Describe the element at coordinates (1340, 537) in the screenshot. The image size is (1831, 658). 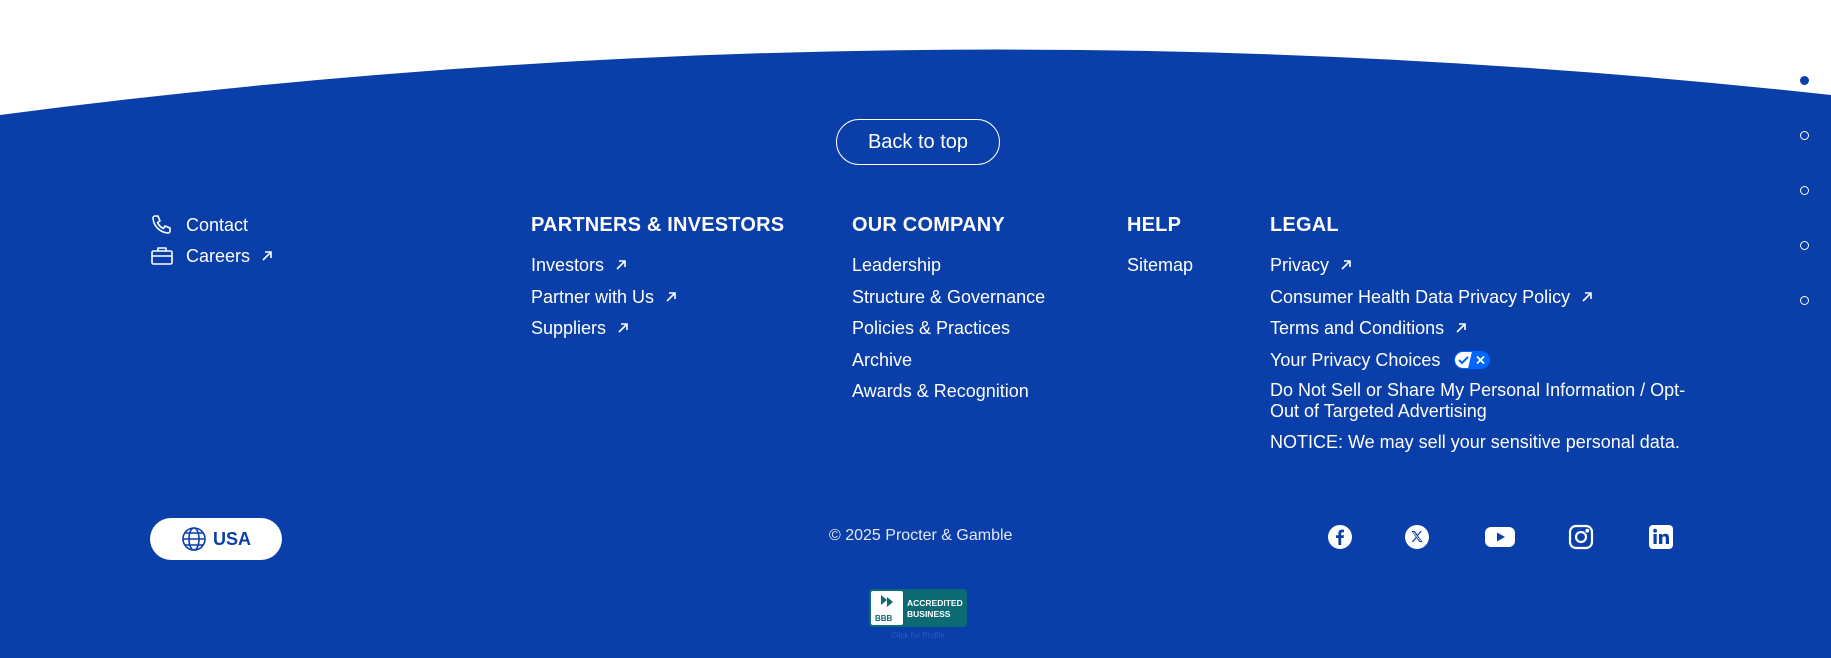
I see `facebook-icon` at that location.